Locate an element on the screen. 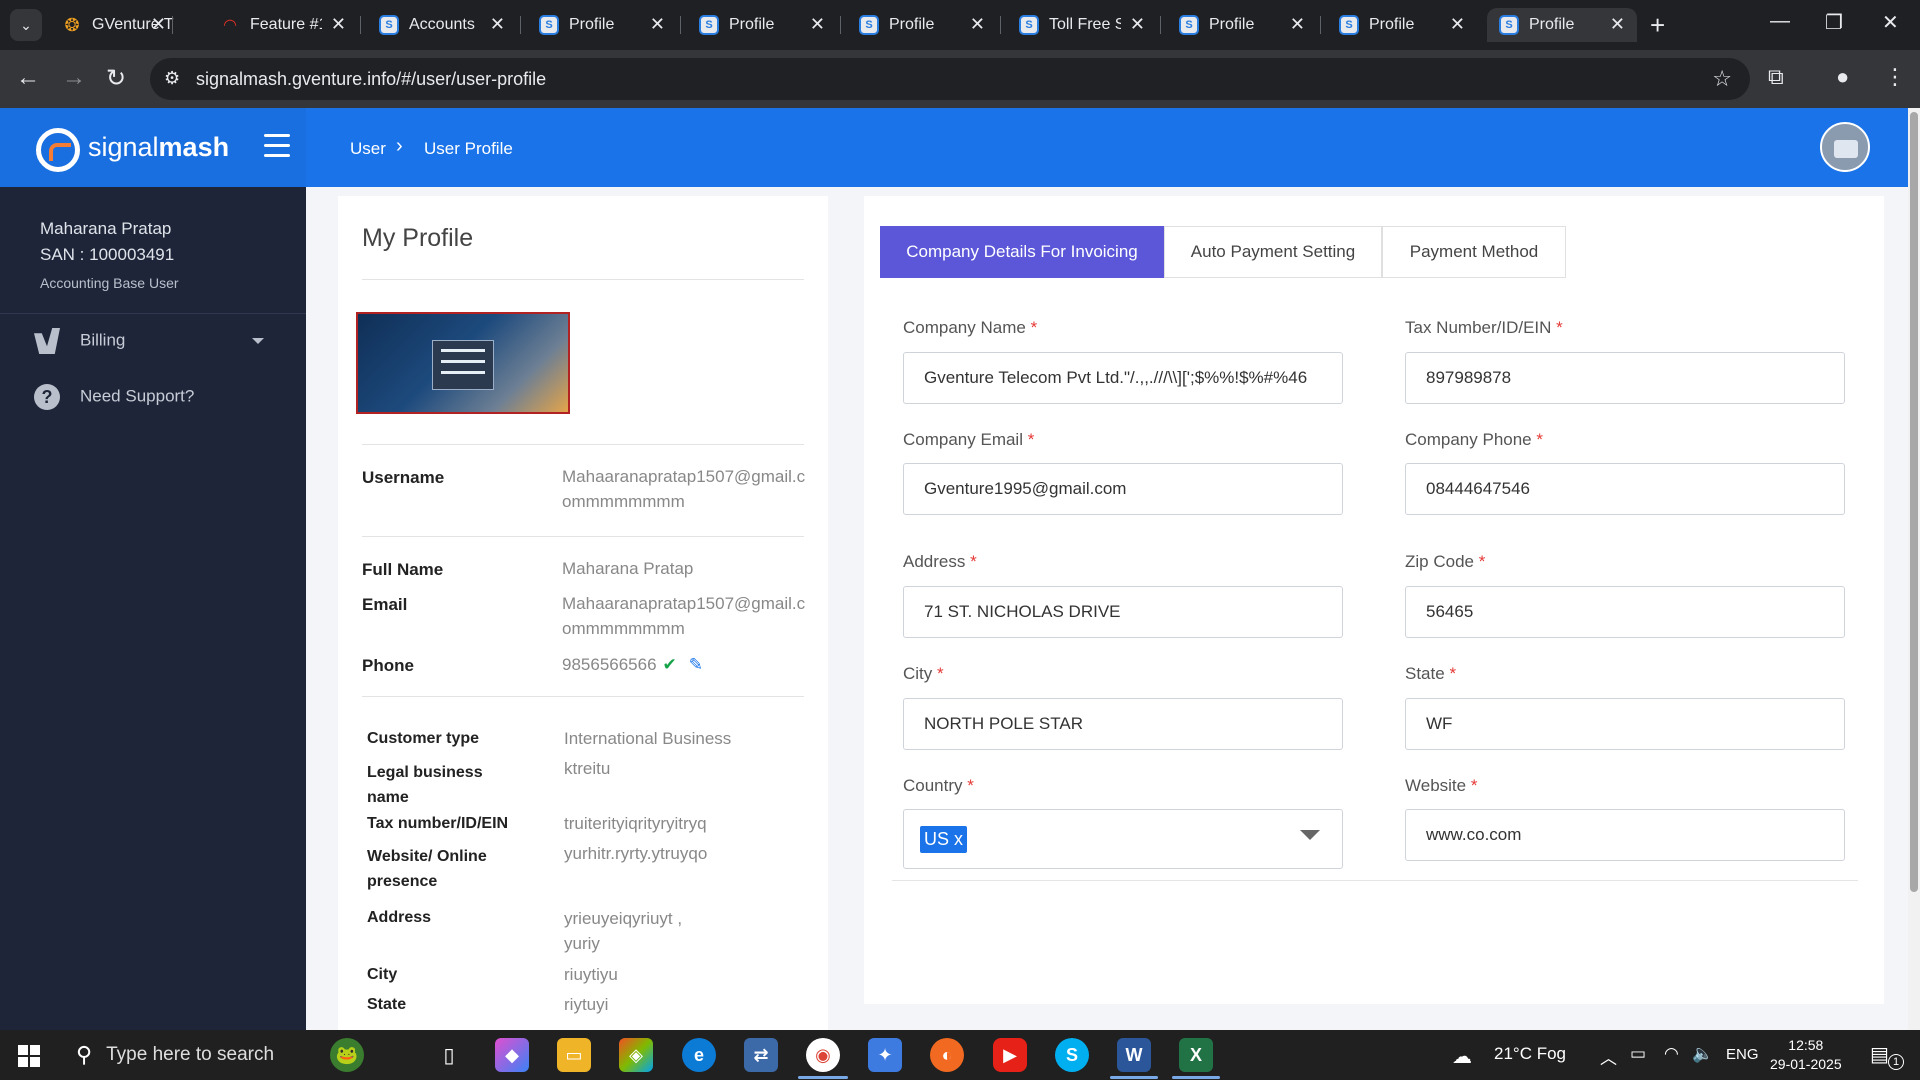 The image size is (1920, 1080). company-phone-input: 08444647546 is located at coordinates (1625, 489).